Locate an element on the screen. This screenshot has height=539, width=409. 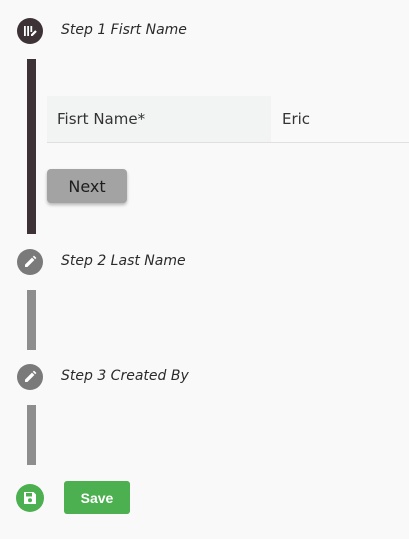
first-name-field-row: Fisrt Name* Eric is located at coordinates (228, 119).